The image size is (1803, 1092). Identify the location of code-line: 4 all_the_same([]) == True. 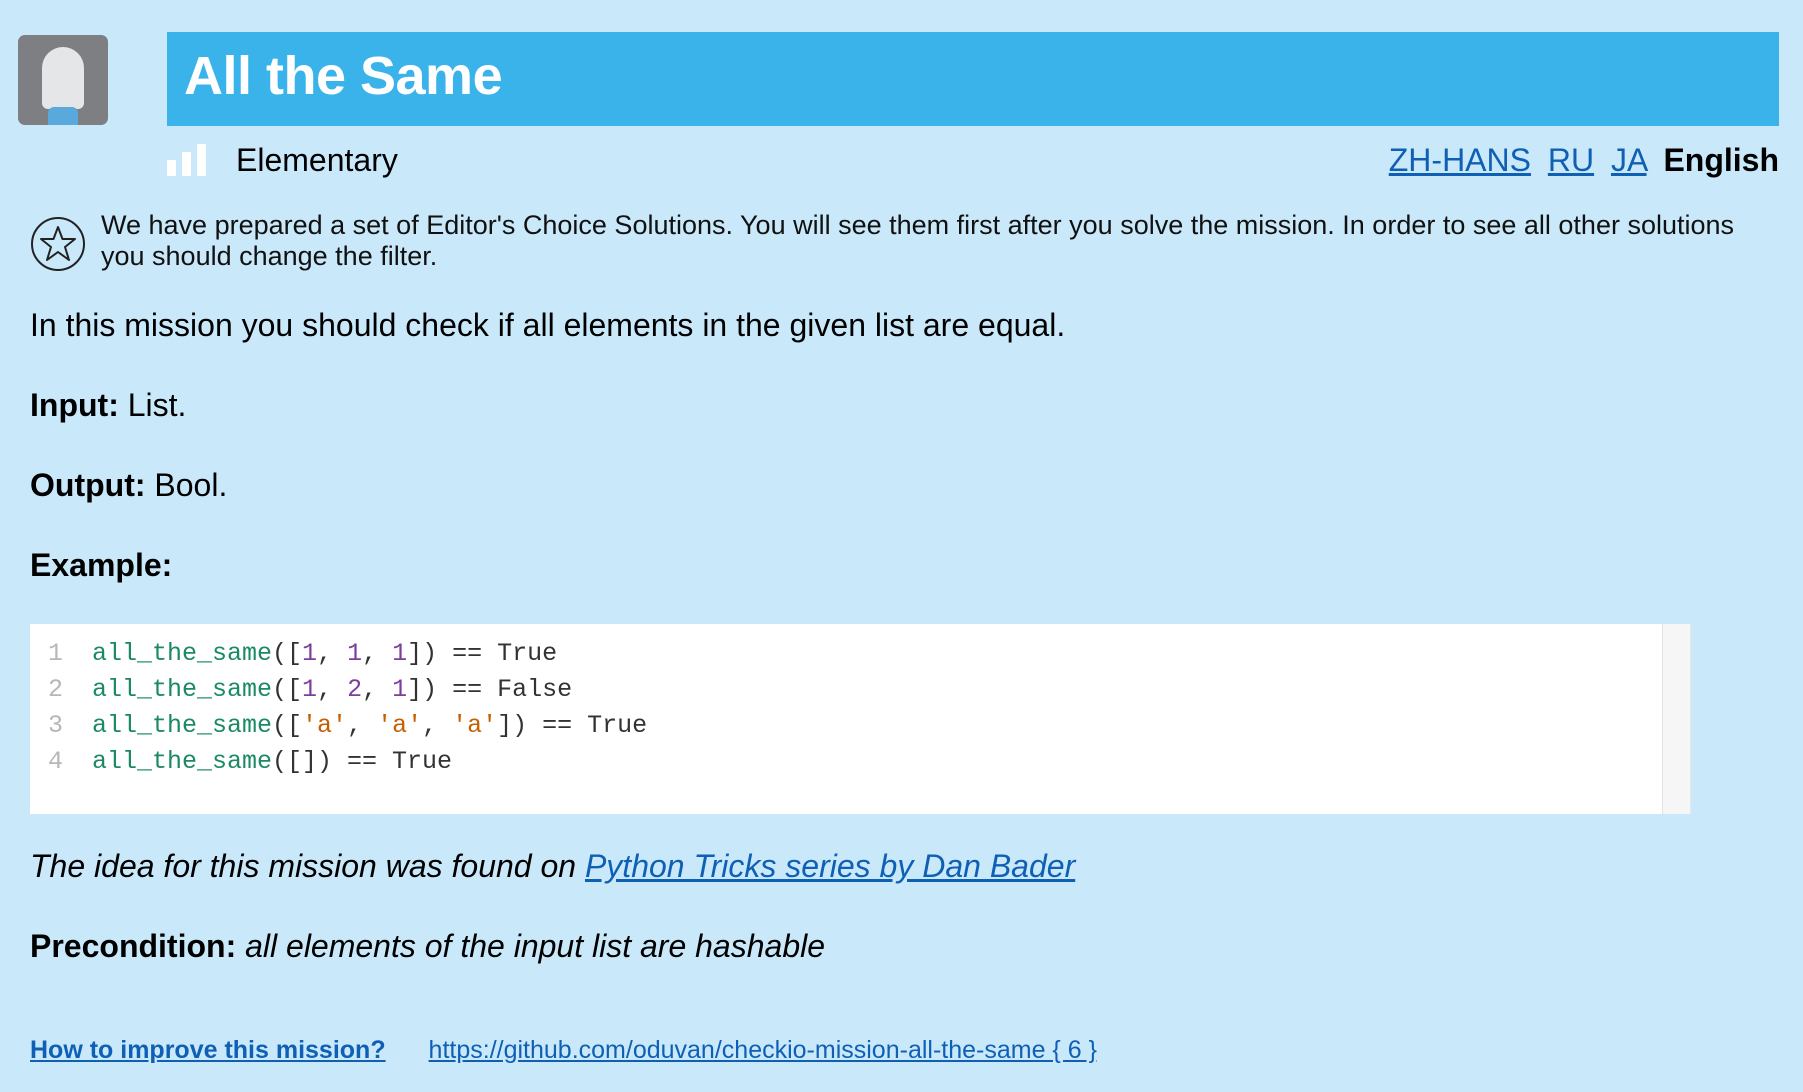
(347, 762).